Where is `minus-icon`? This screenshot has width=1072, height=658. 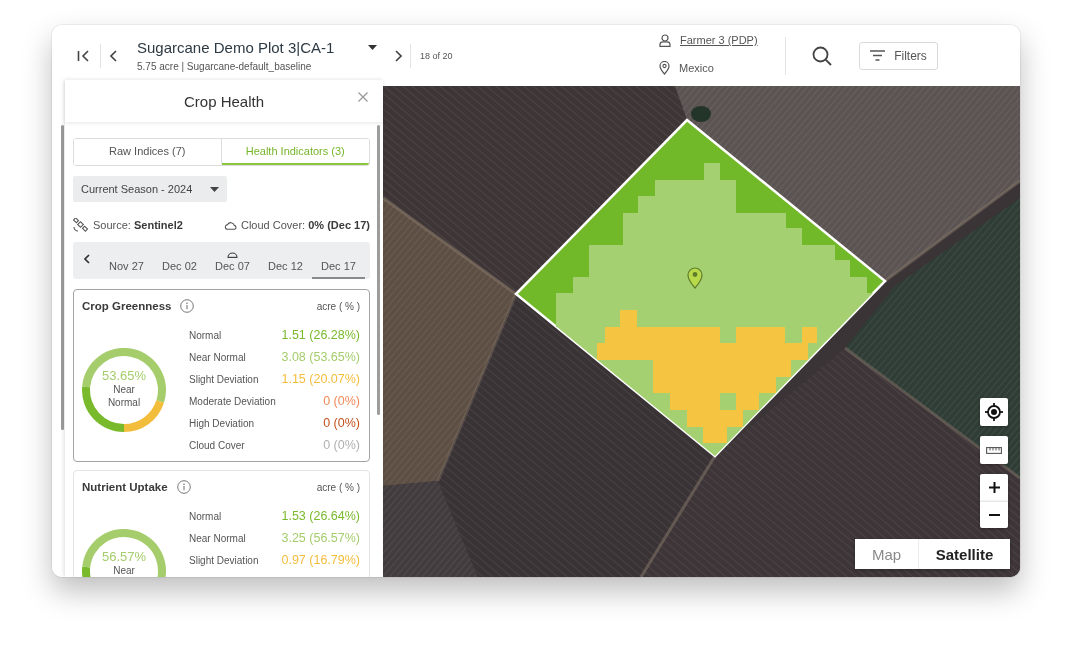
minus-icon is located at coordinates (994, 515).